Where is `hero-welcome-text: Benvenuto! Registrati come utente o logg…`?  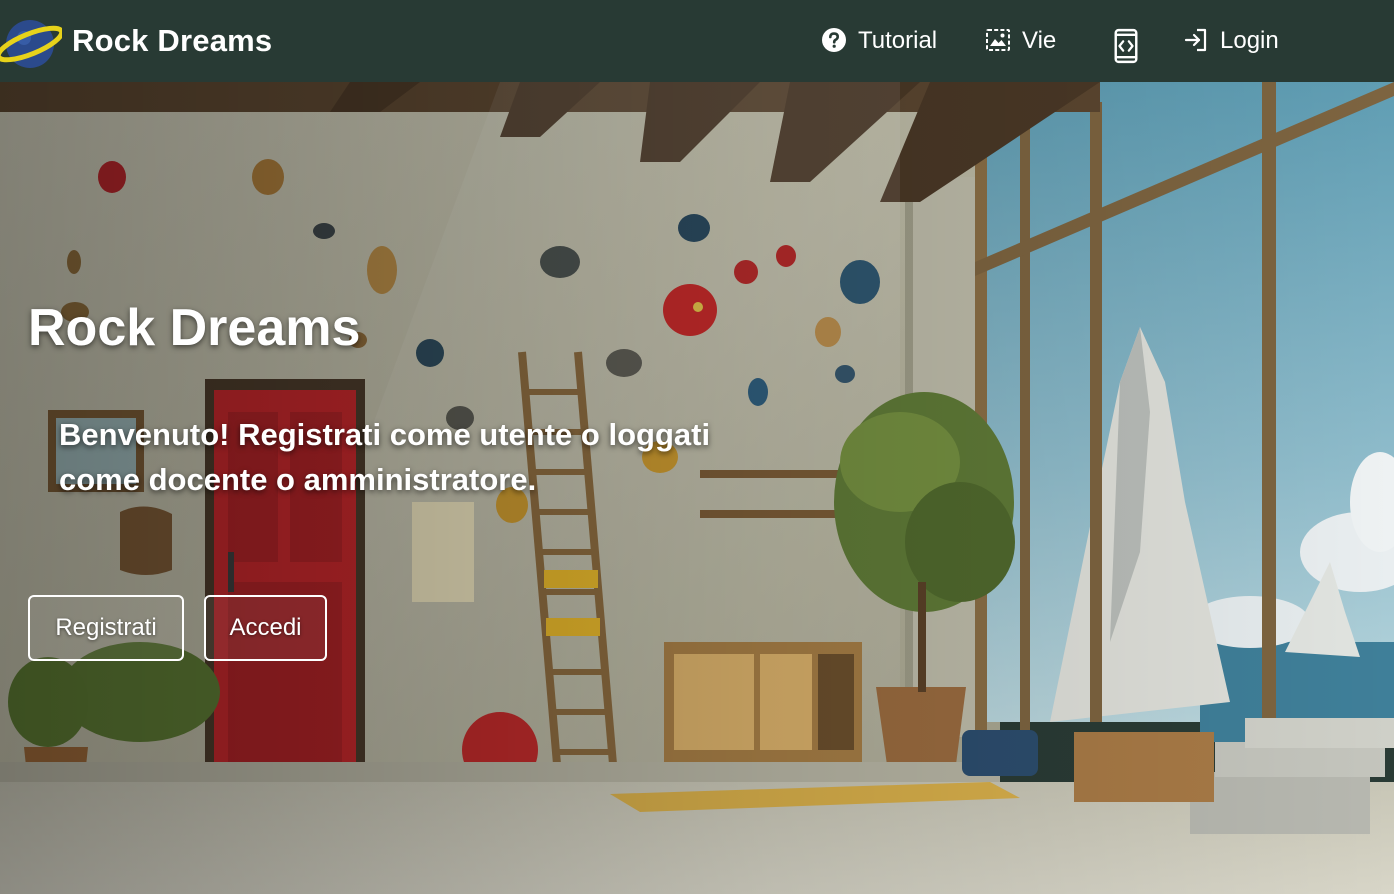
hero-welcome-text: Benvenuto! Registrati come utente o logg… is located at coordinates (385, 457).